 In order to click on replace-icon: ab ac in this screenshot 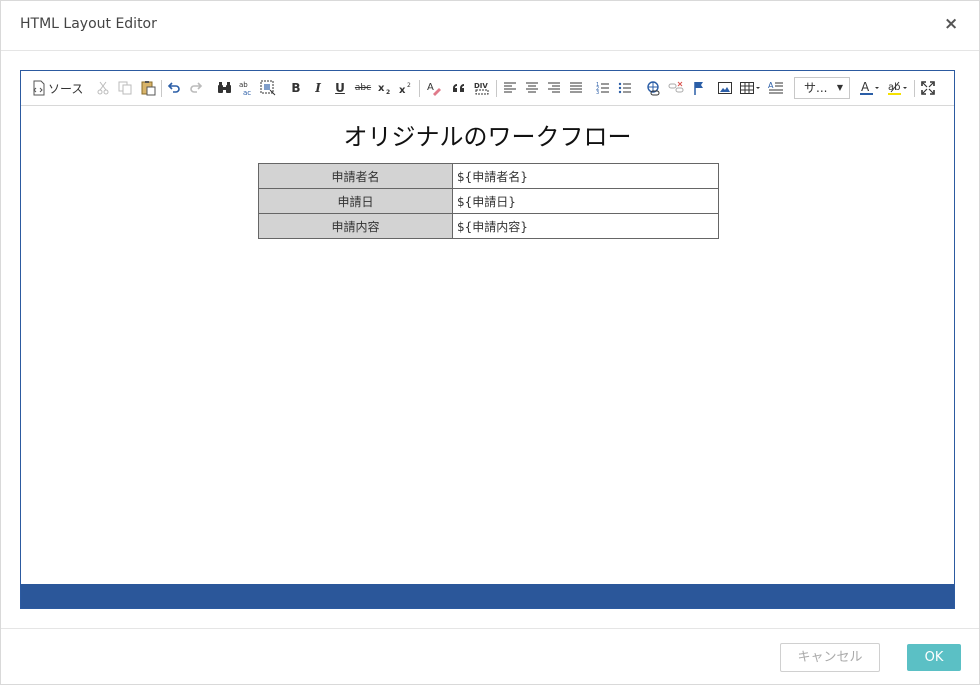, I will do `click(246, 88)`.